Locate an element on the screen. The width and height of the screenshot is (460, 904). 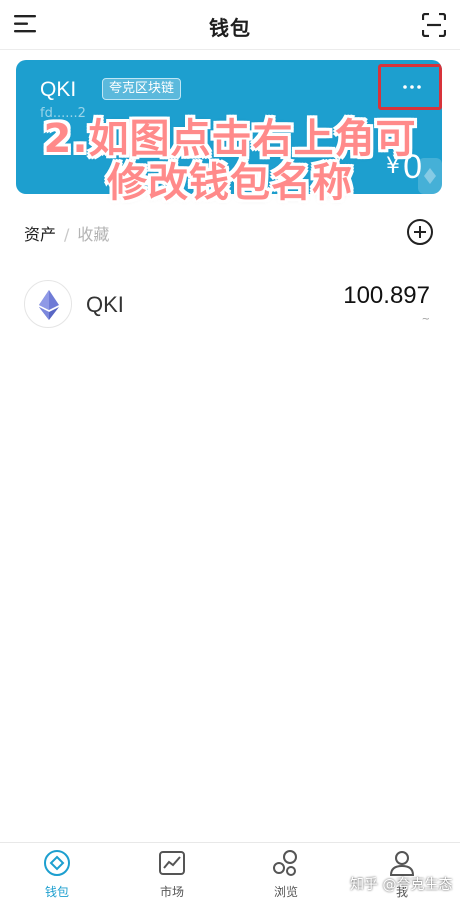
nav-browse: 浏览 is located at coordinates (286, 876).